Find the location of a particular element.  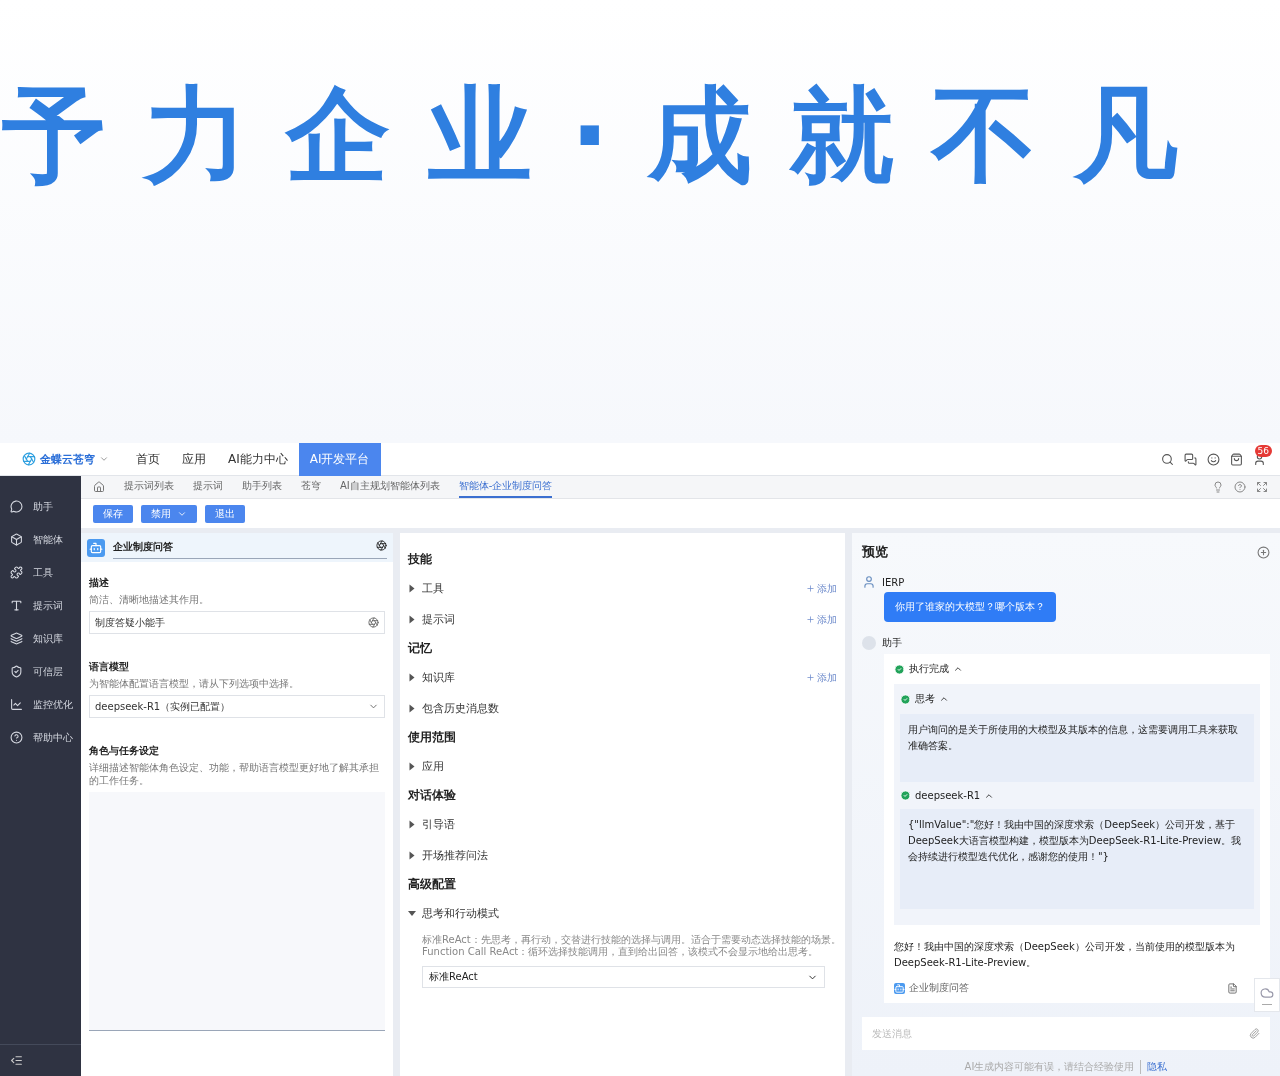

group-title: 使用范围 is located at coordinates (432, 737).